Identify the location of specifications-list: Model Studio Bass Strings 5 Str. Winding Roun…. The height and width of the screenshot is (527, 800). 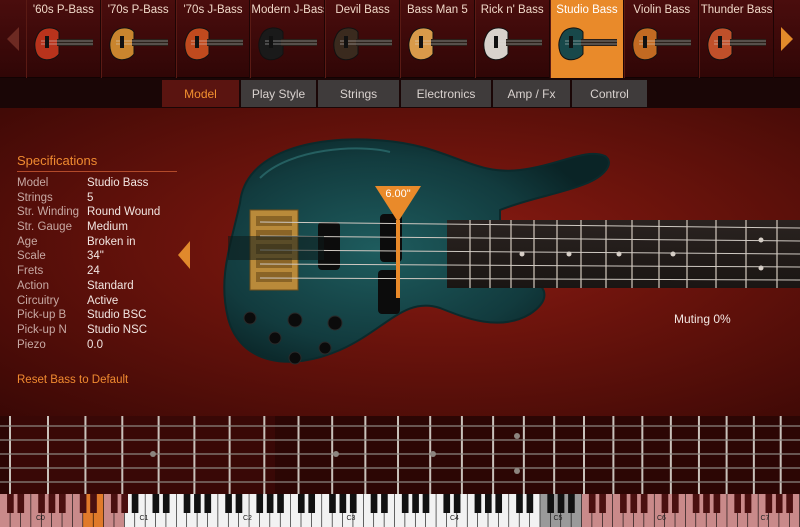
(97, 264).